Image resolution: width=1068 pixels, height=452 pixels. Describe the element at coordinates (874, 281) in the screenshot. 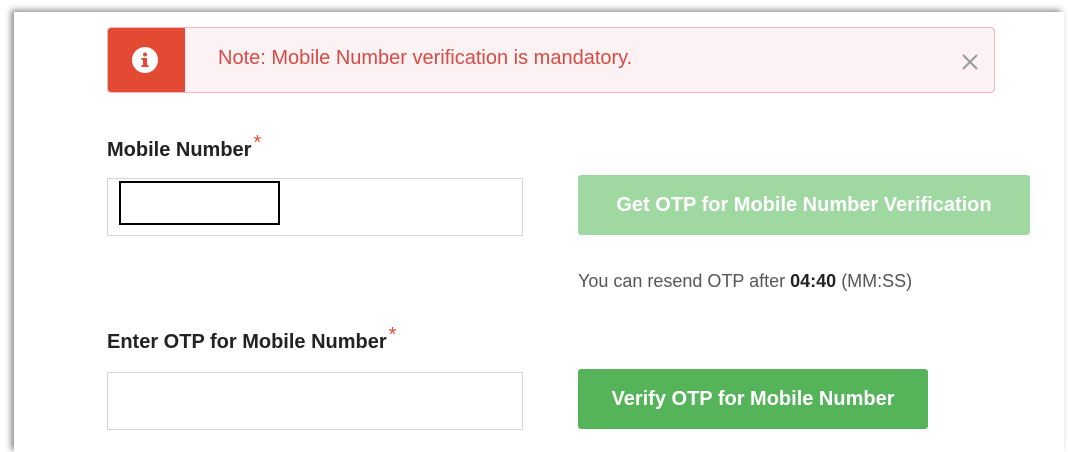

I see `resend-suffix: (MM:SS)` at that location.